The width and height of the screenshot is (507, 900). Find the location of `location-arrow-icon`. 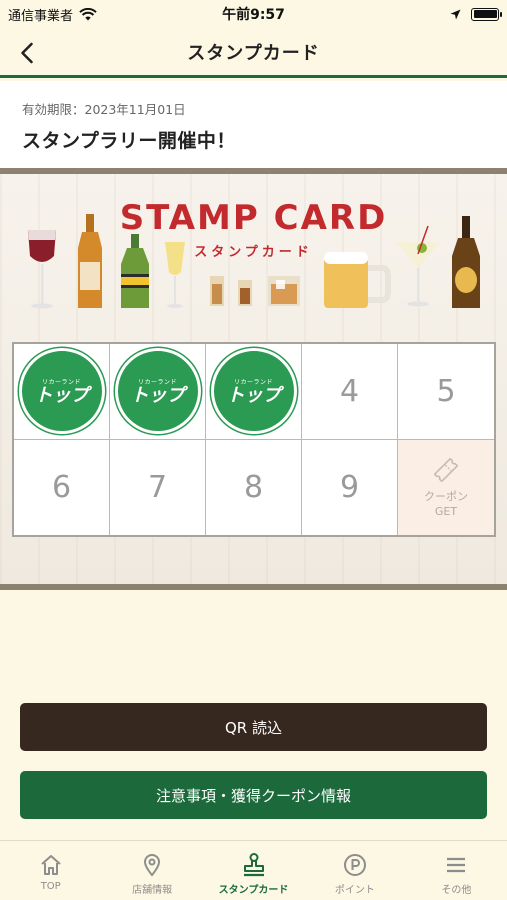

location-arrow-icon is located at coordinates (455, 14).